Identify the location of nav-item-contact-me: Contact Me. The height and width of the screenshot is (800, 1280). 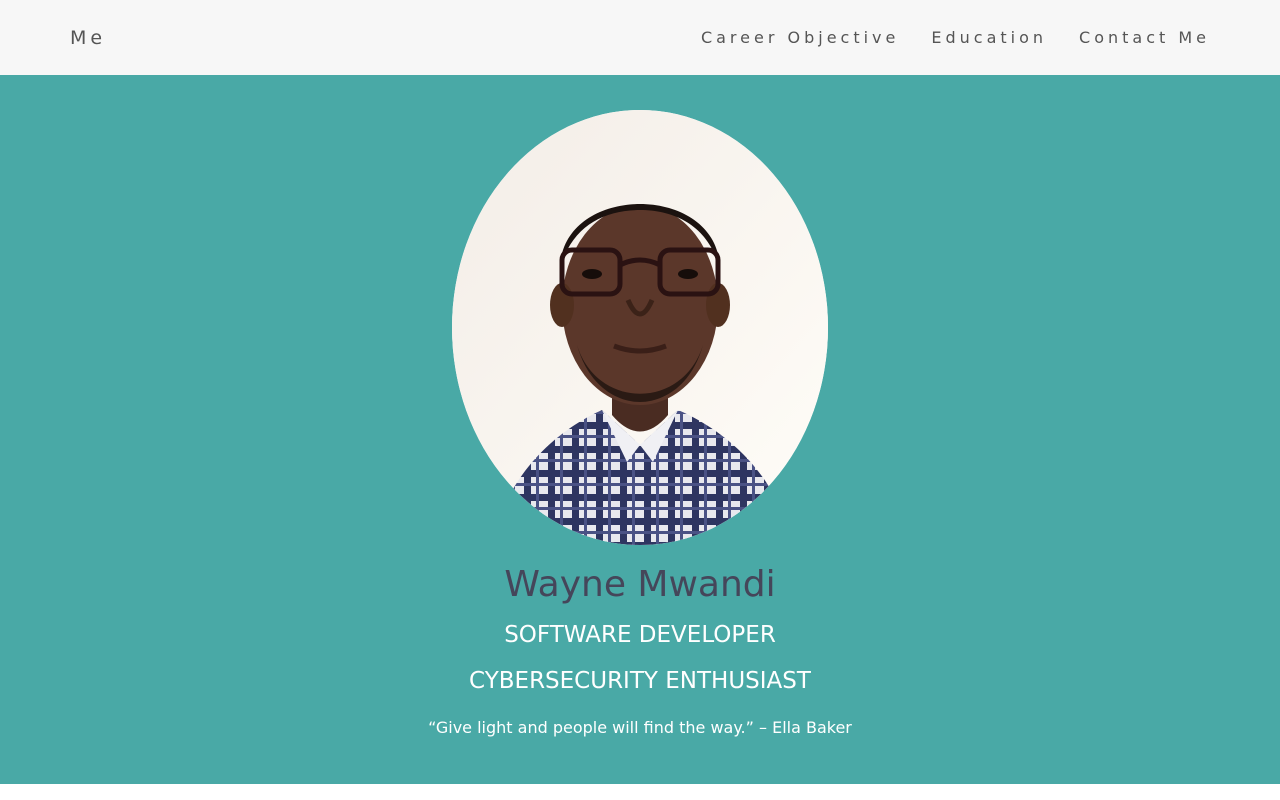
(1144, 37).